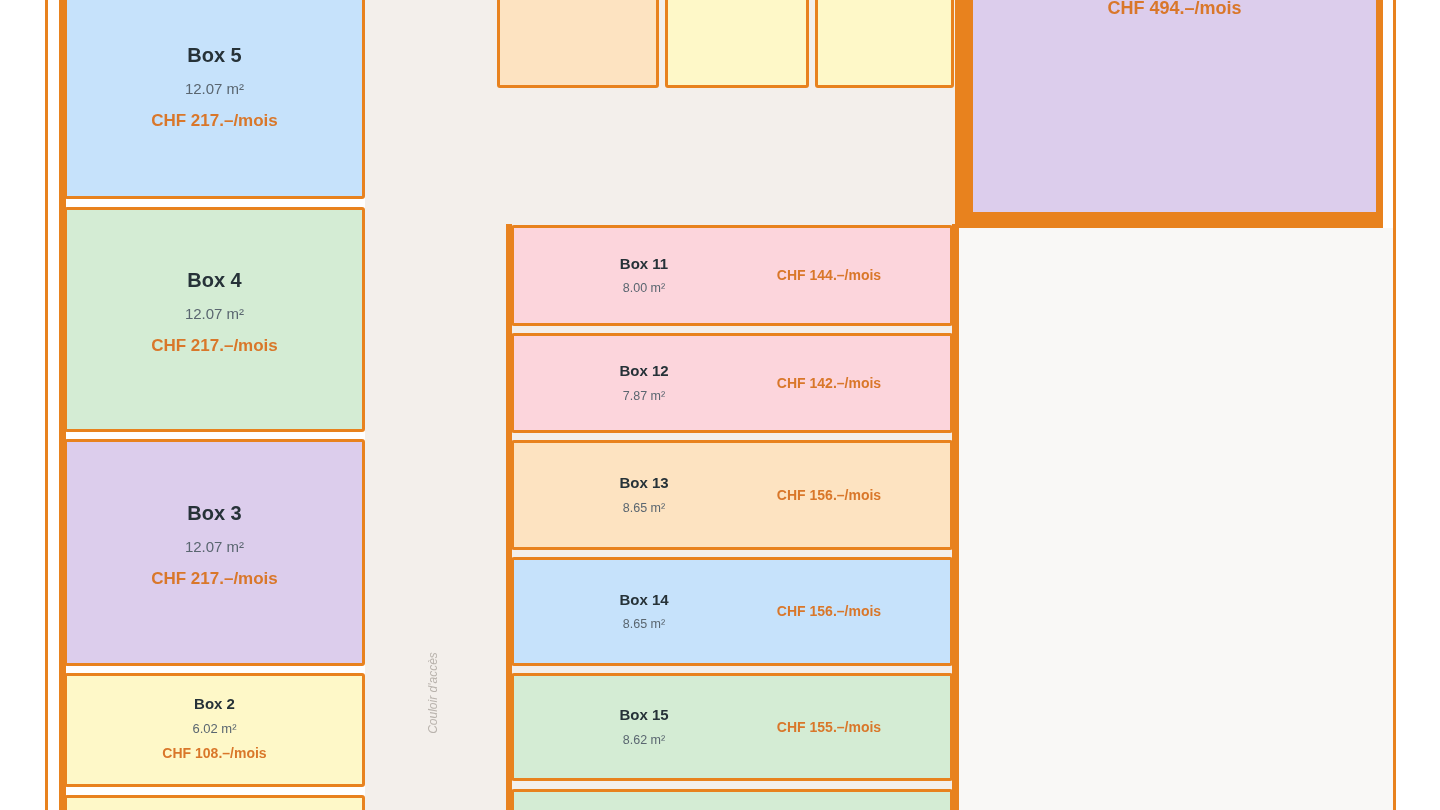 The height and width of the screenshot is (810, 1440). Describe the element at coordinates (214, 55) in the screenshot. I see `unit-name: Box 5` at that location.